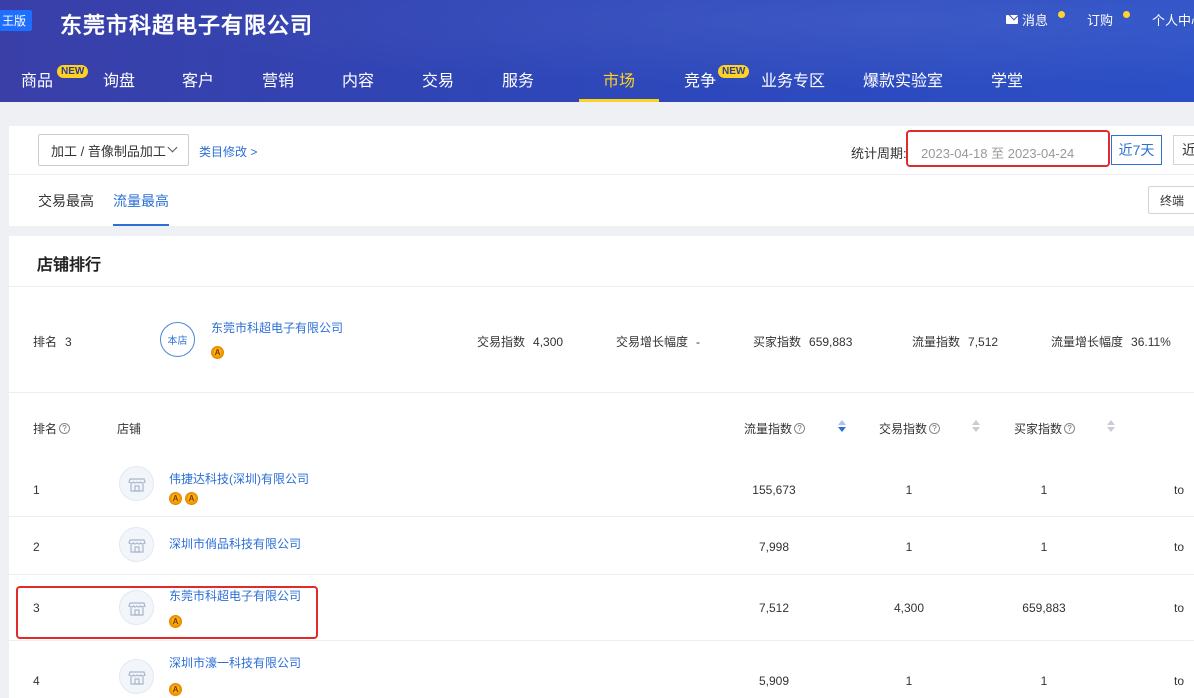  What do you see at coordinates (777, 342) in the screenshot?
I see `metric-label: 买家指数` at bounding box center [777, 342].